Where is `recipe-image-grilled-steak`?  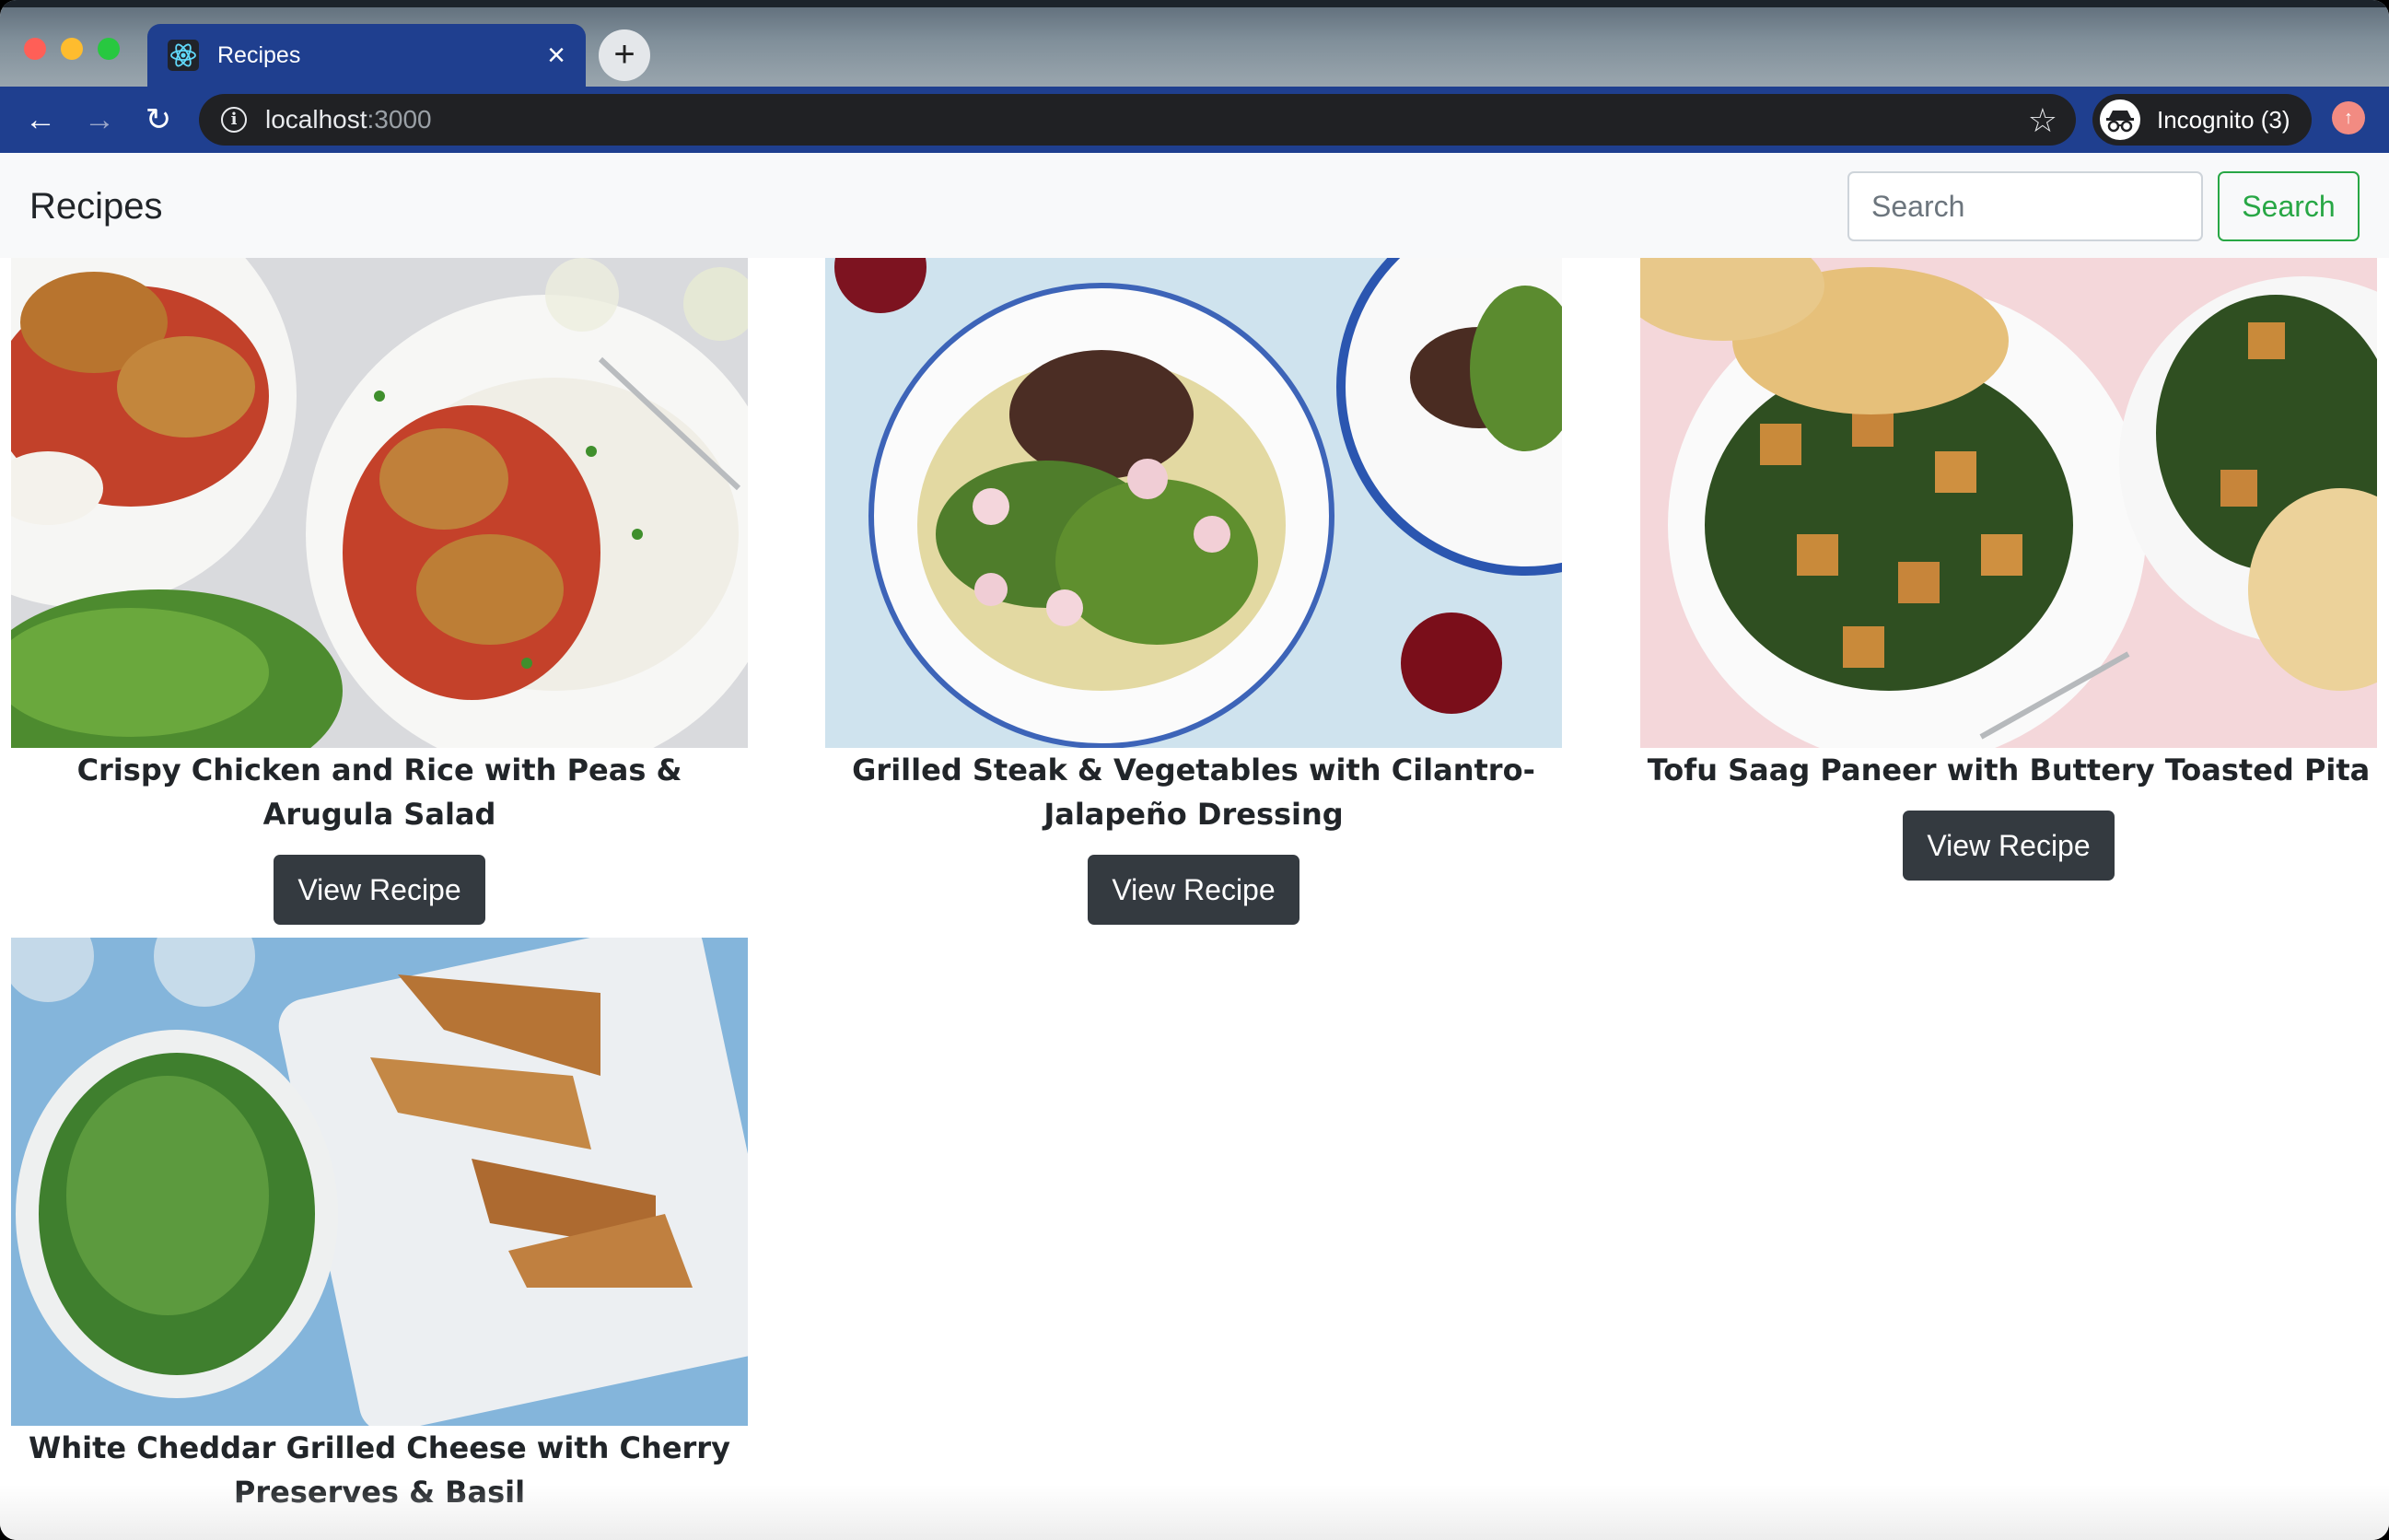
recipe-image-grilled-steak is located at coordinates (1193, 503).